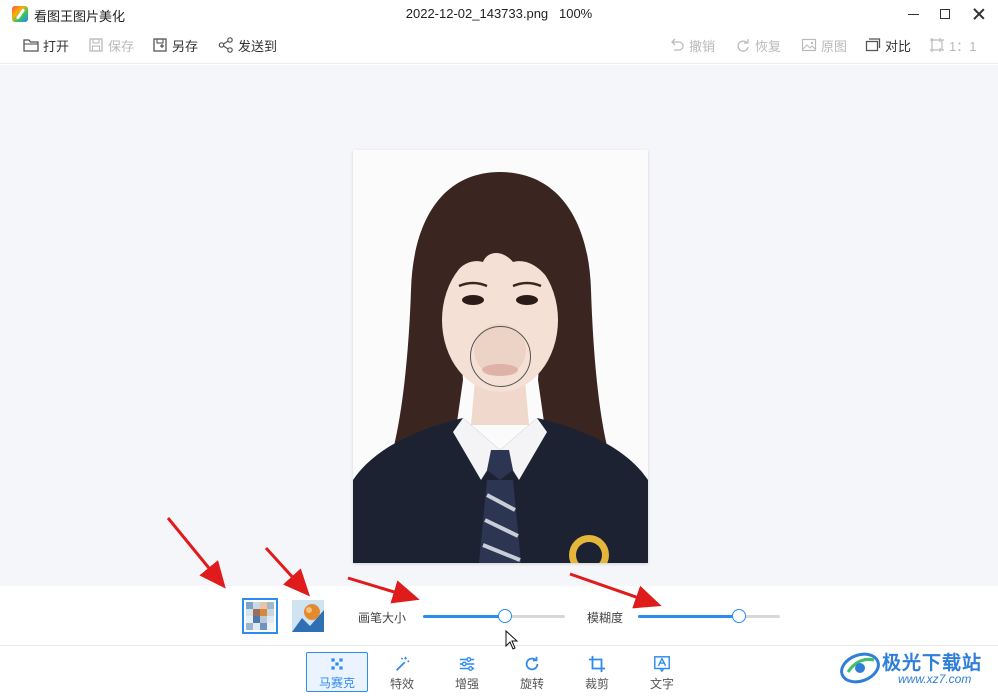 This screenshot has width=998, height=696. What do you see at coordinates (337, 664) in the screenshot?
I see `mosaic-icon` at bounding box center [337, 664].